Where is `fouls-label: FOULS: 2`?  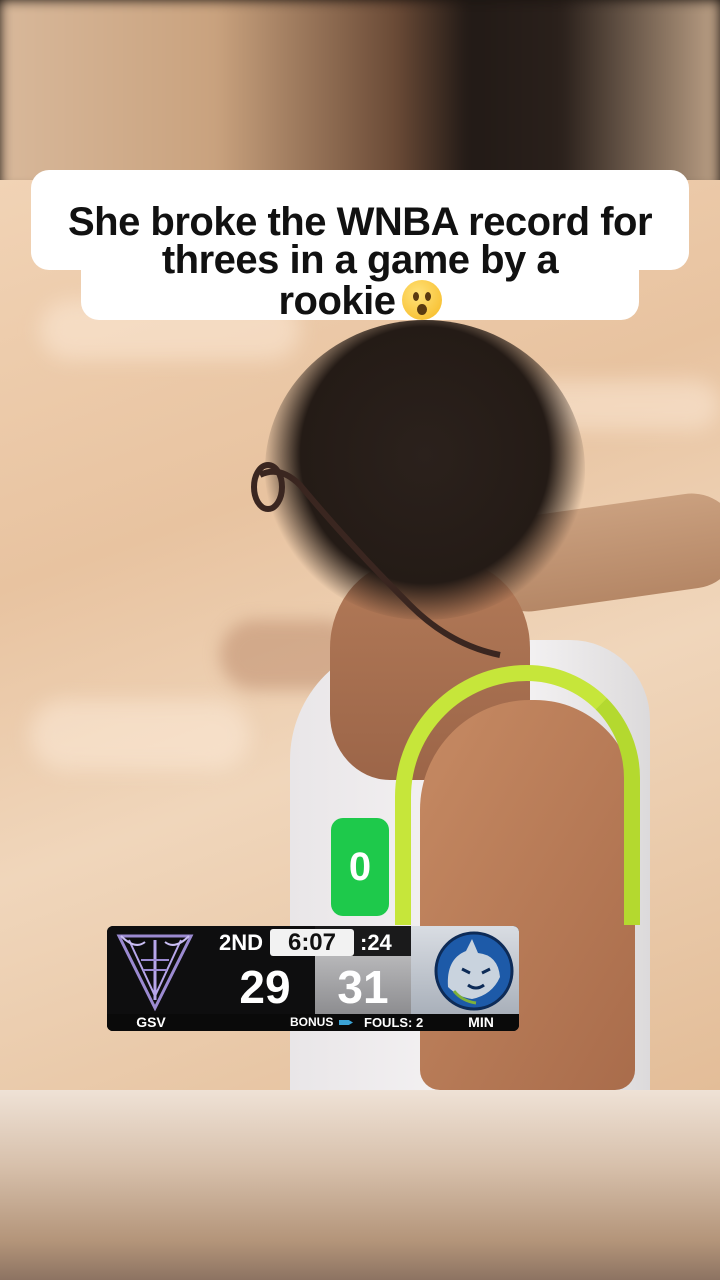
fouls-label: FOULS: 2 is located at coordinates (394, 1022).